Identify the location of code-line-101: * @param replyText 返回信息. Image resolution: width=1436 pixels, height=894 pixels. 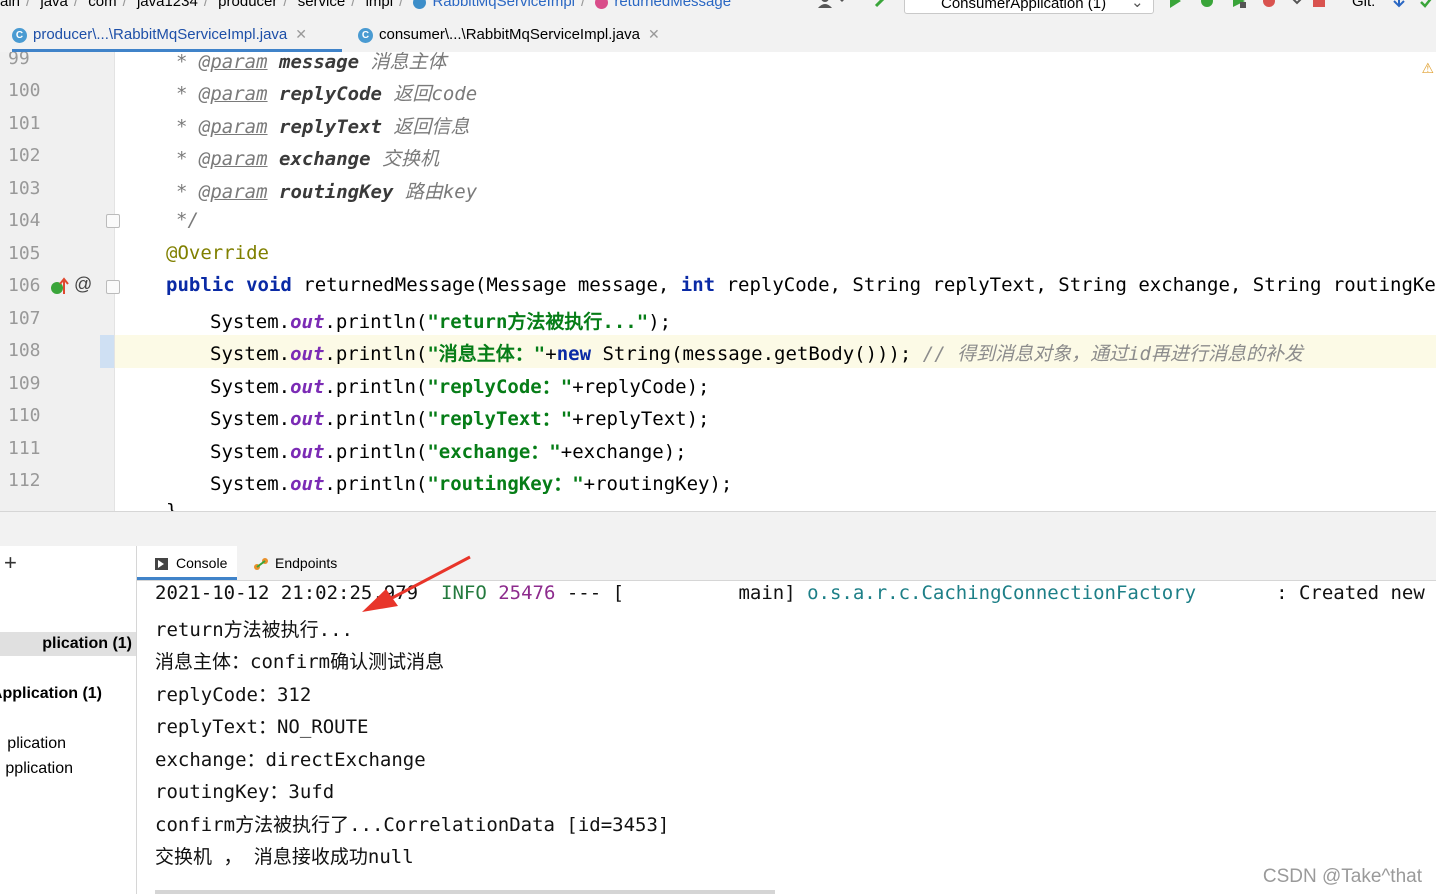
(323, 127).